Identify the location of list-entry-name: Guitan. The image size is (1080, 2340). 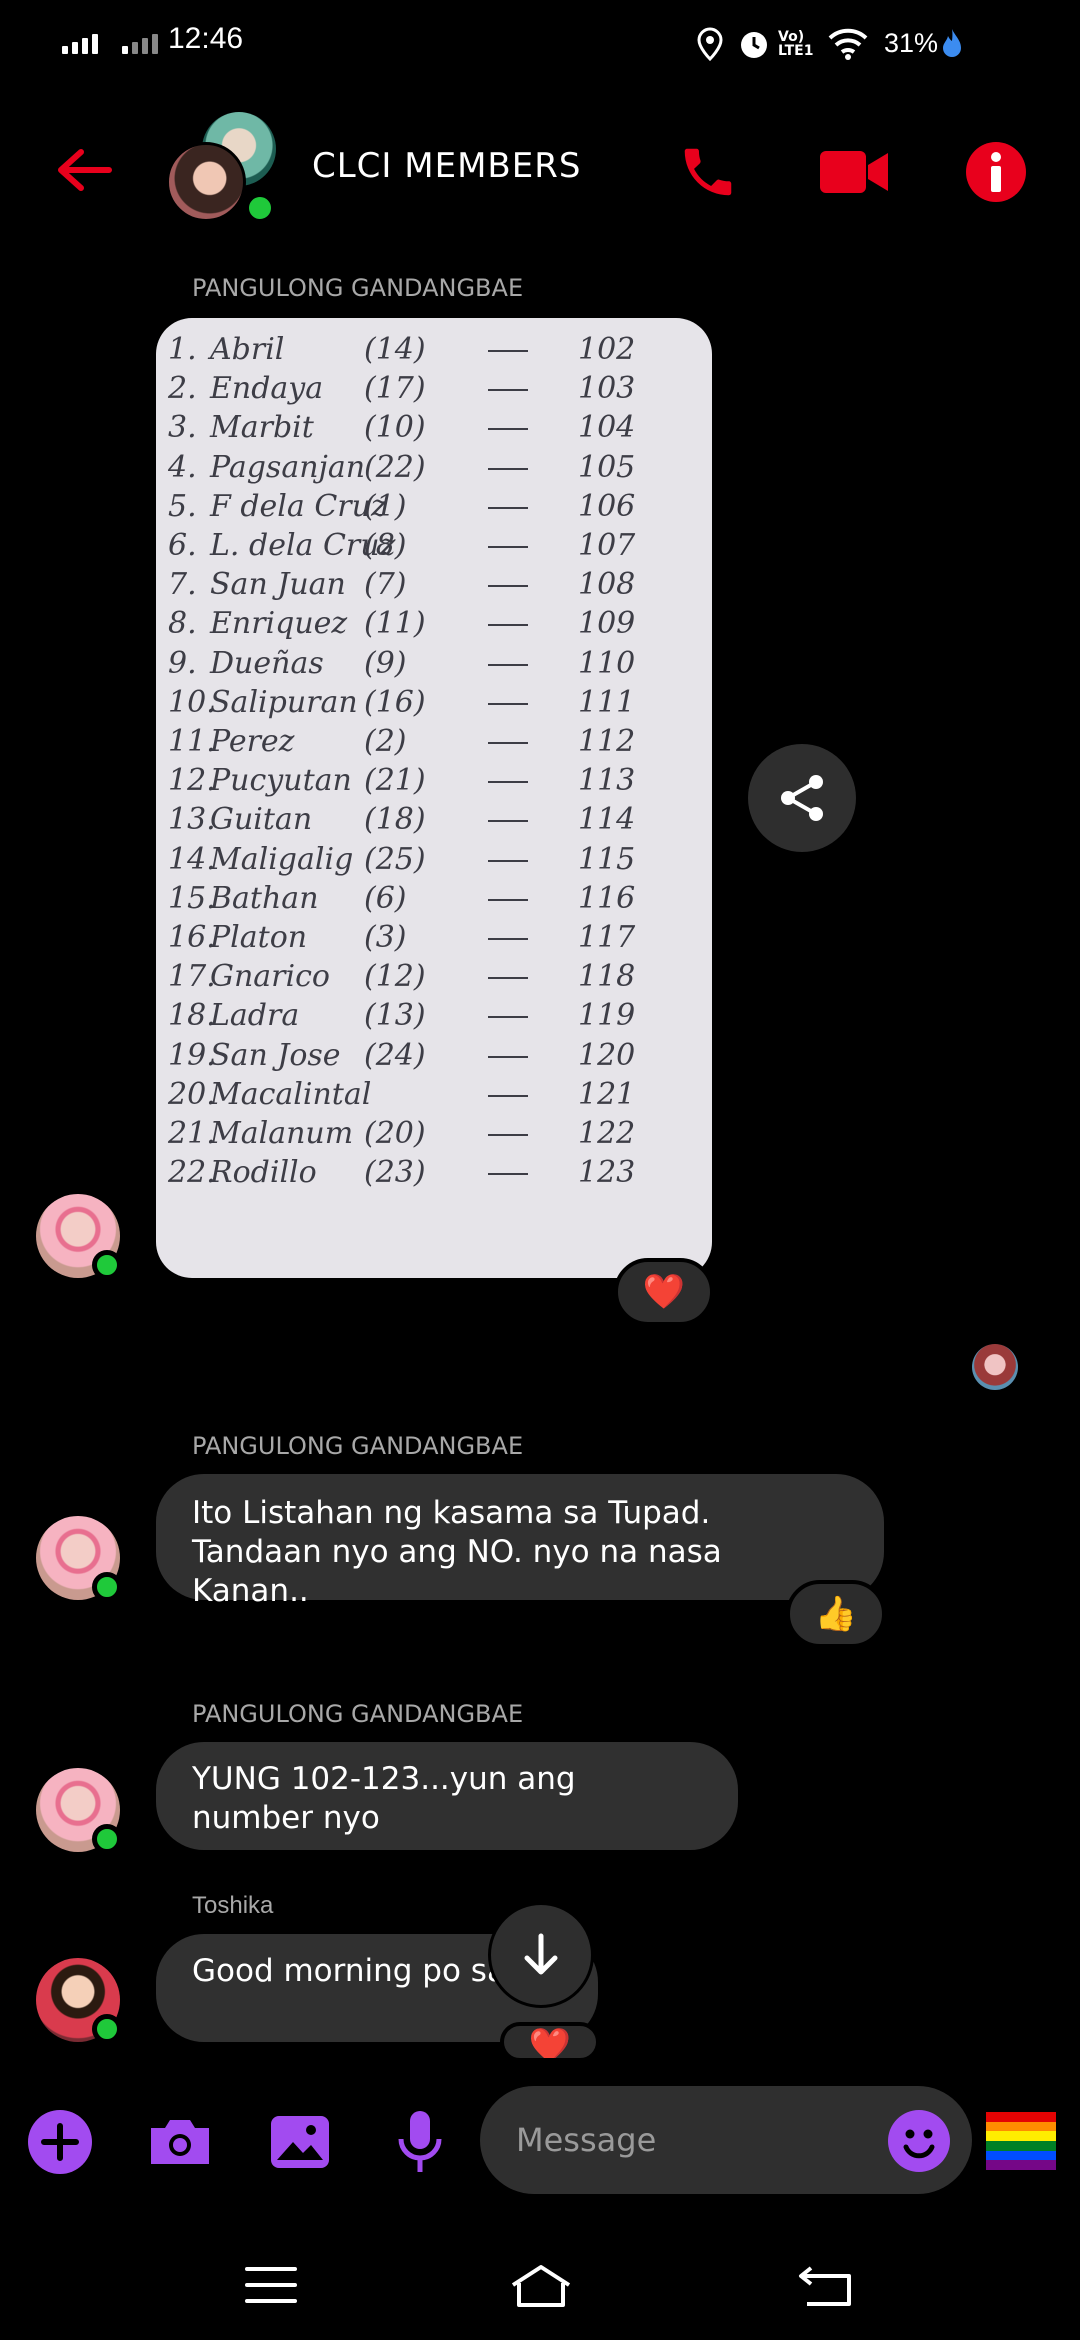
(261, 820).